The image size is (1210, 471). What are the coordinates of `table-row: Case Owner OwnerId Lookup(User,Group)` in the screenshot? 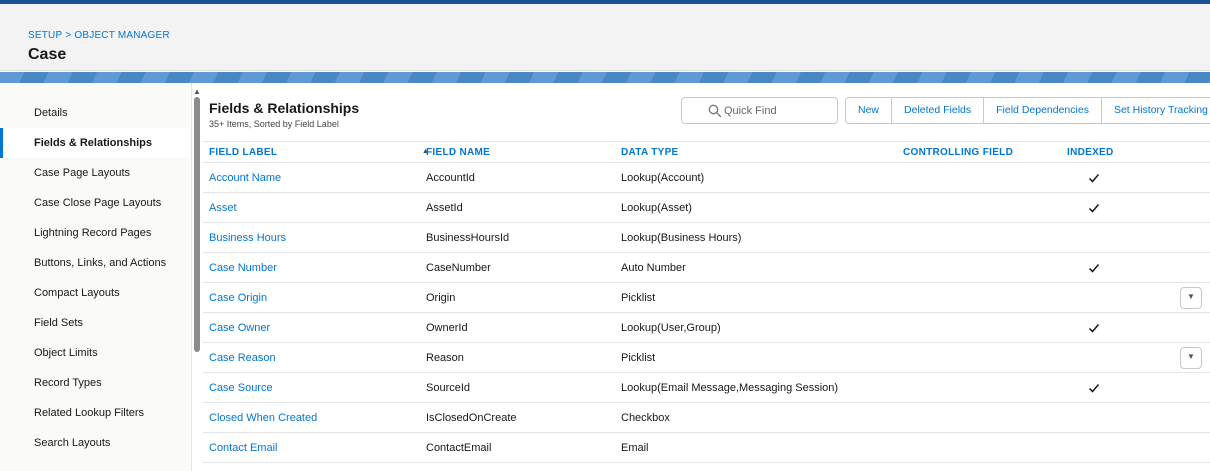 It's located at (706, 328).